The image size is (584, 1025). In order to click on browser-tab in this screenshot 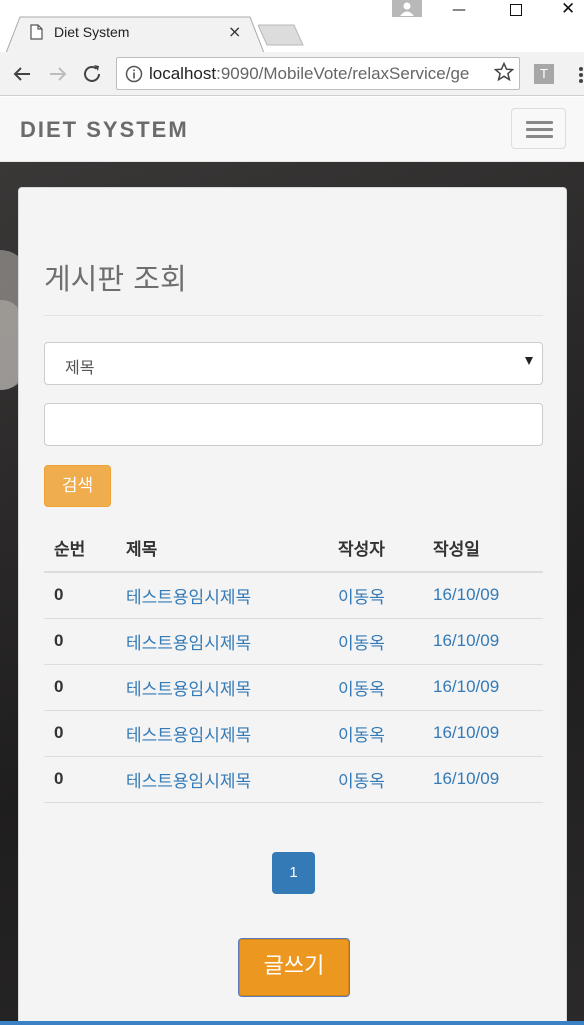, I will do `click(135, 34)`.